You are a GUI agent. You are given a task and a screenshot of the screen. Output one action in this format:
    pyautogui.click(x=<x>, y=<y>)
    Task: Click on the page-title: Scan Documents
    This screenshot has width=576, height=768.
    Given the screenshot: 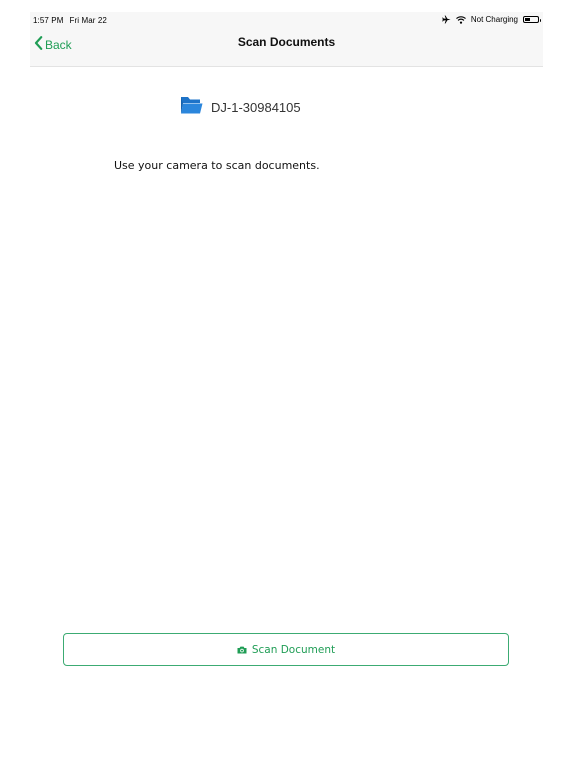 What is the action you would take?
    pyautogui.click(x=286, y=42)
    